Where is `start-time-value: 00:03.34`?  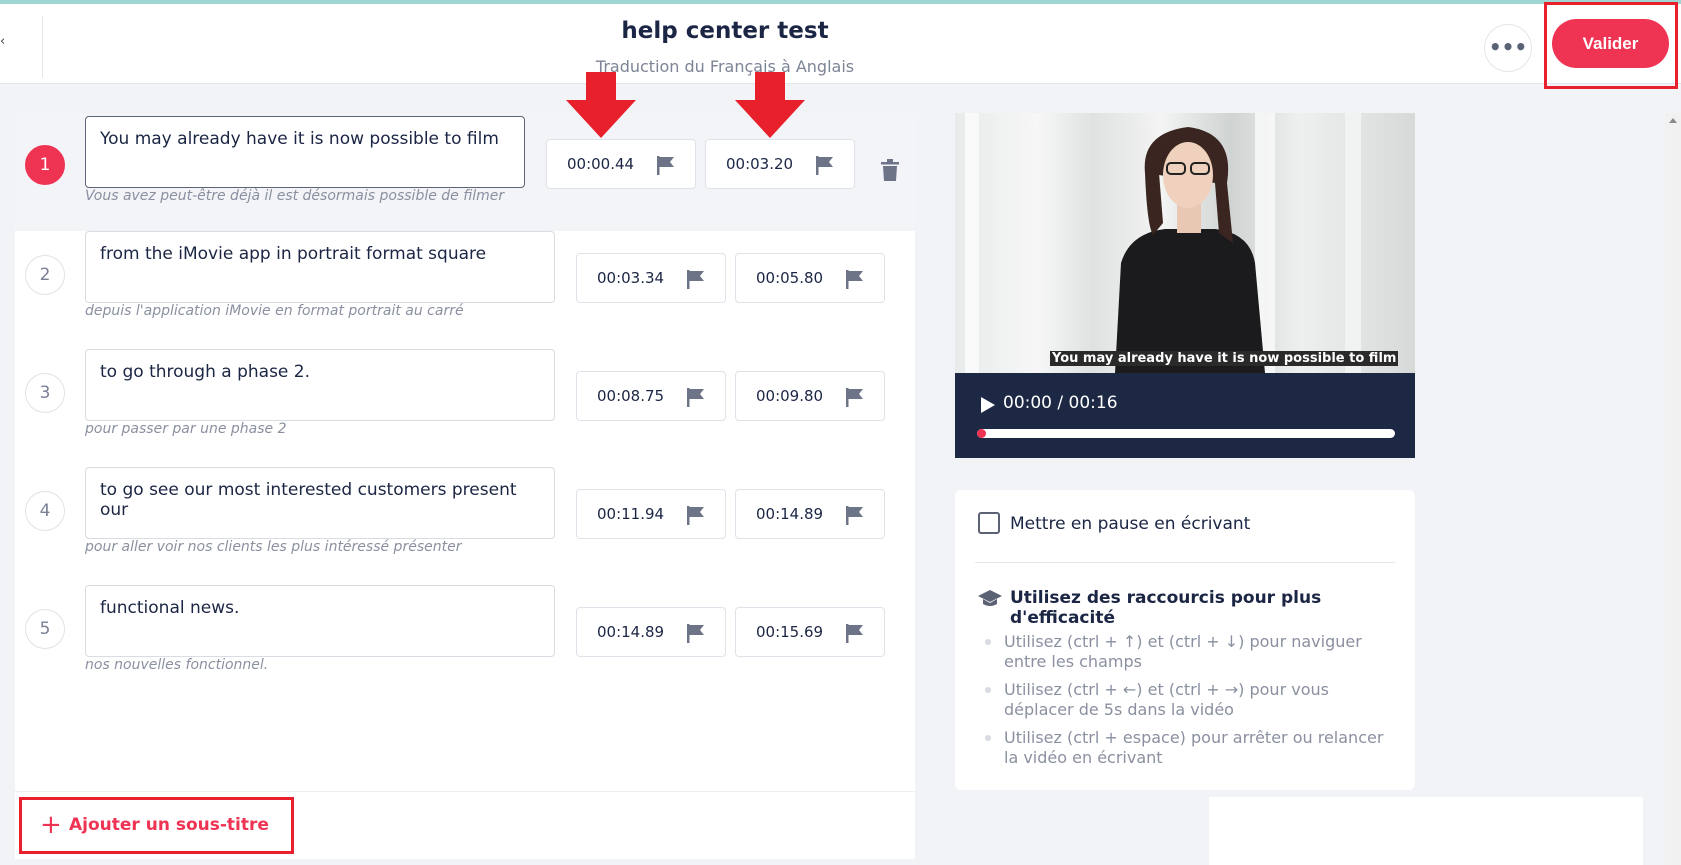 start-time-value: 00:03.34 is located at coordinates (631, 278).